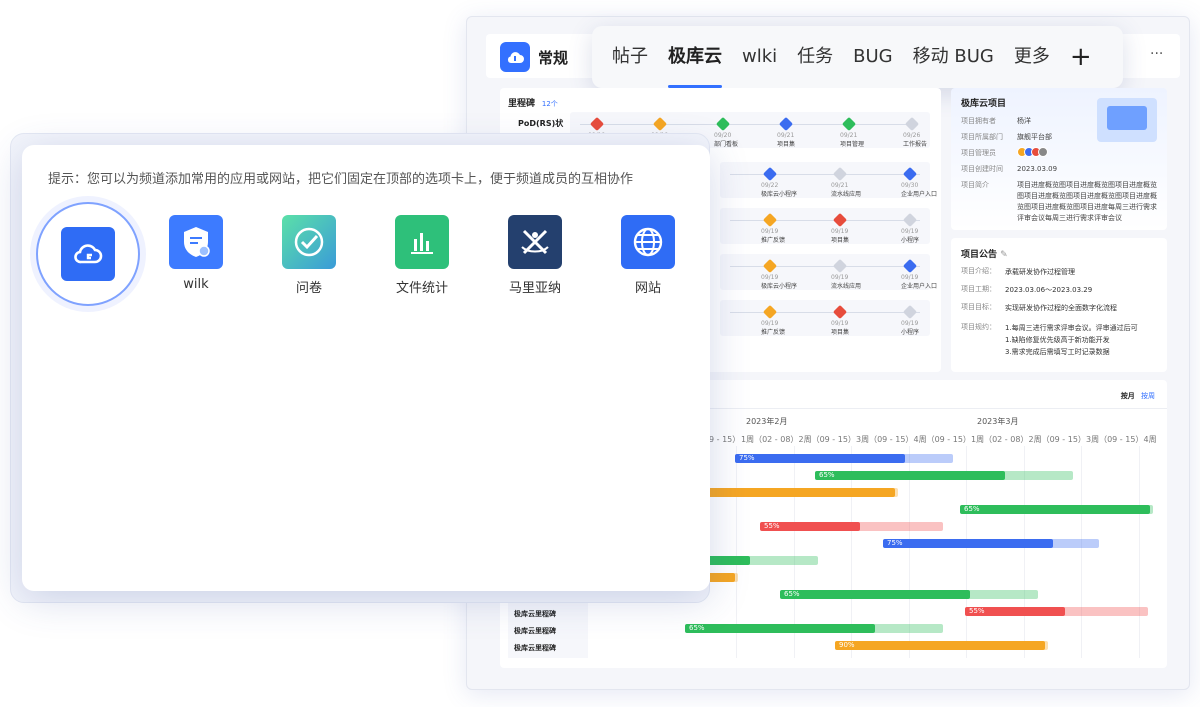  I want to click on globe-icon, so click(648, 242).